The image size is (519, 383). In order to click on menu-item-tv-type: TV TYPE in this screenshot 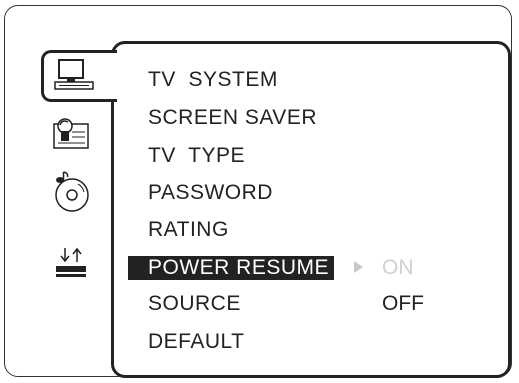, I will do `click(196, 156)`.